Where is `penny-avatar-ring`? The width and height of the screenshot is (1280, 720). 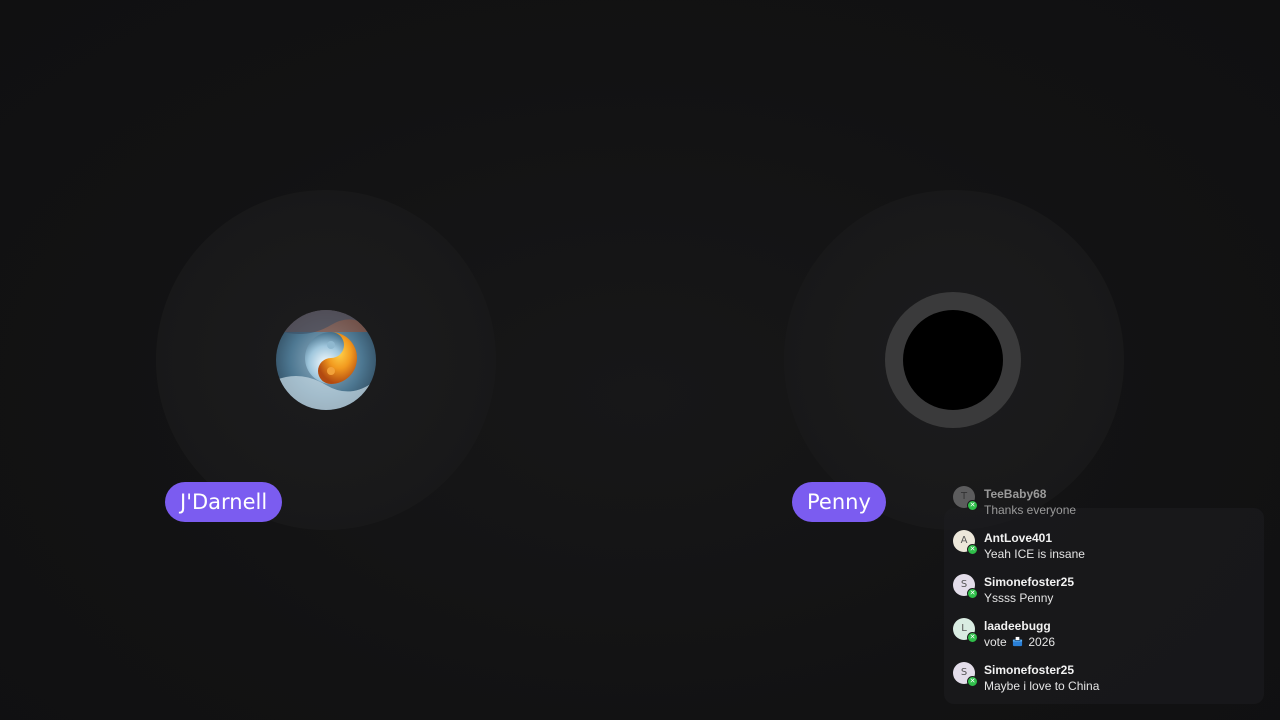
penny-avatar-ring is located at coordinates (953, 360).